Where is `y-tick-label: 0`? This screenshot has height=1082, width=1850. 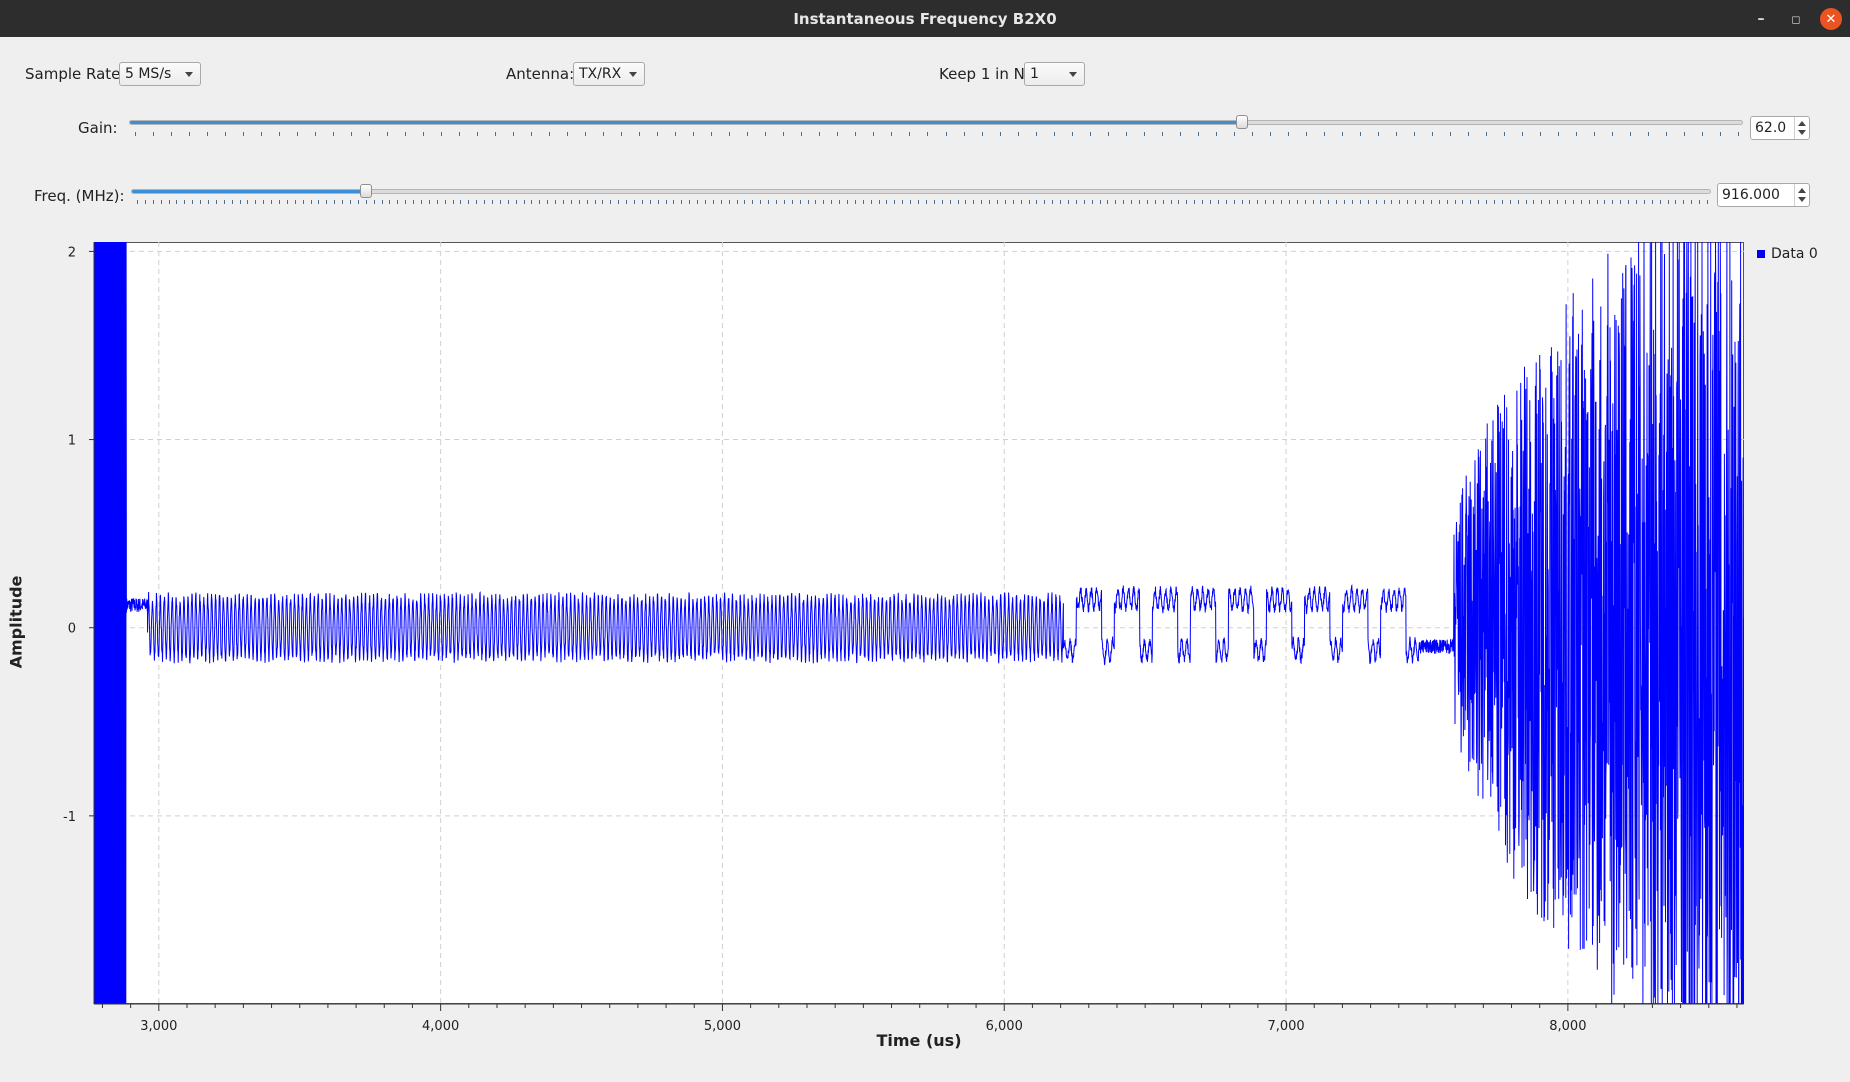
y-tick-label: 0 is located at coordinates (72, 629).